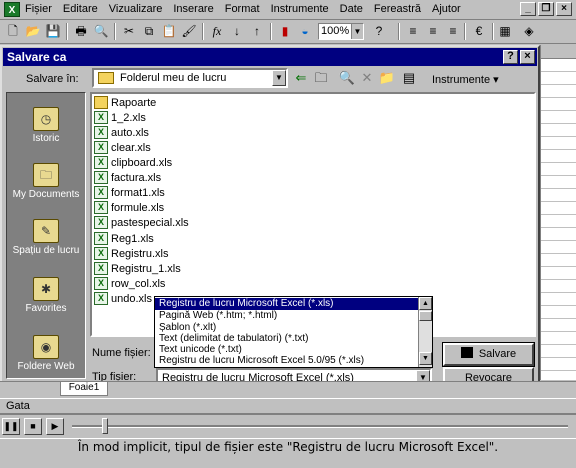 The height and width of the screenshot is (468, 576). What do you see at coordinates (53, 31) in the screenshot?
I see `save-icon: 💾` at bounding box center [53, 31].